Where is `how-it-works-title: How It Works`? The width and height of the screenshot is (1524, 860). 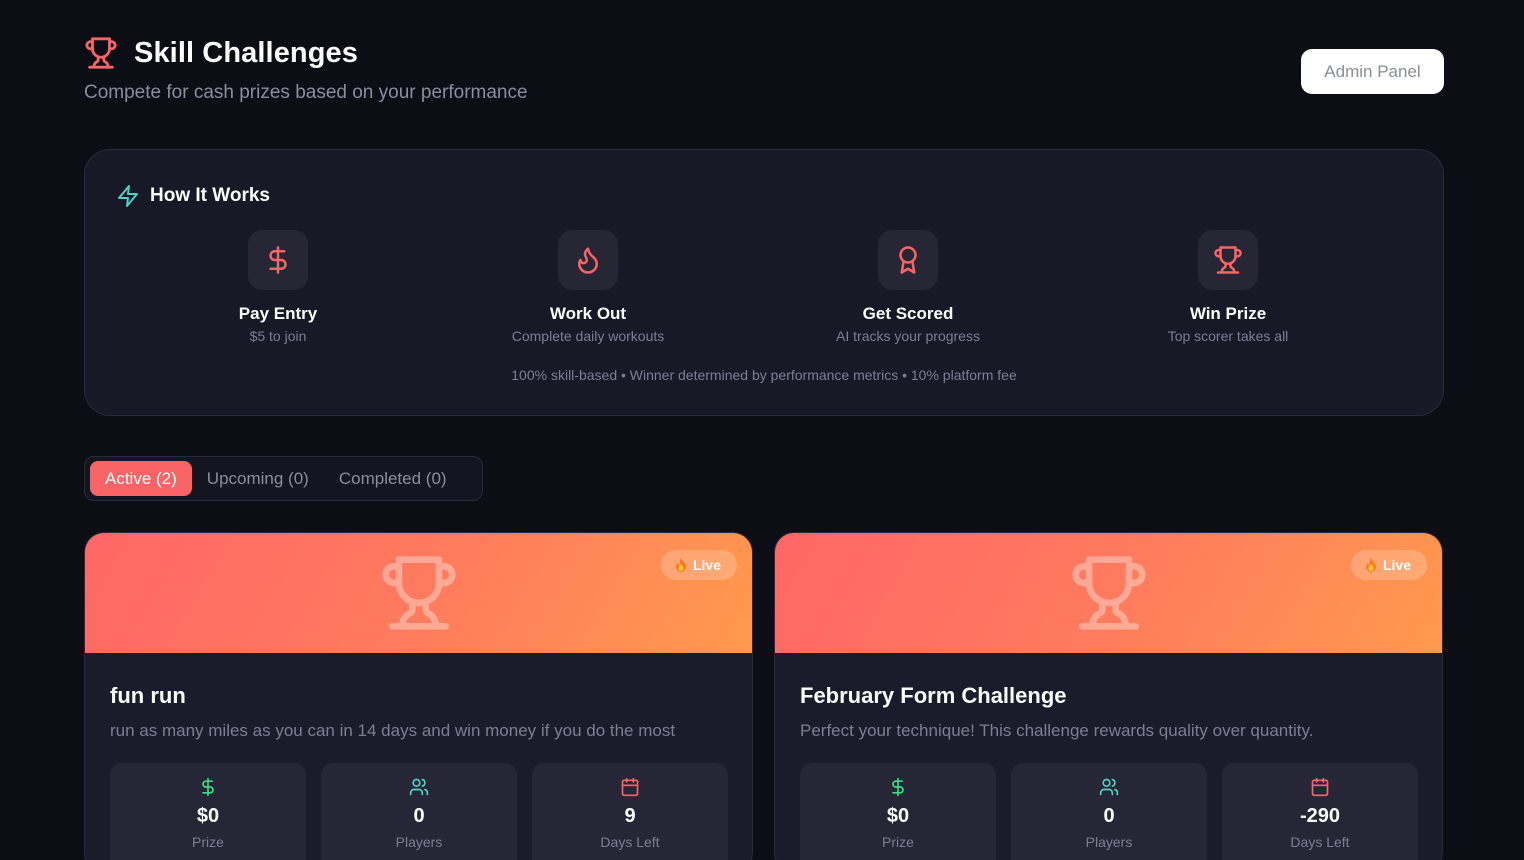
how-it-works-title: How It Works is located at coordinates (210, 195).